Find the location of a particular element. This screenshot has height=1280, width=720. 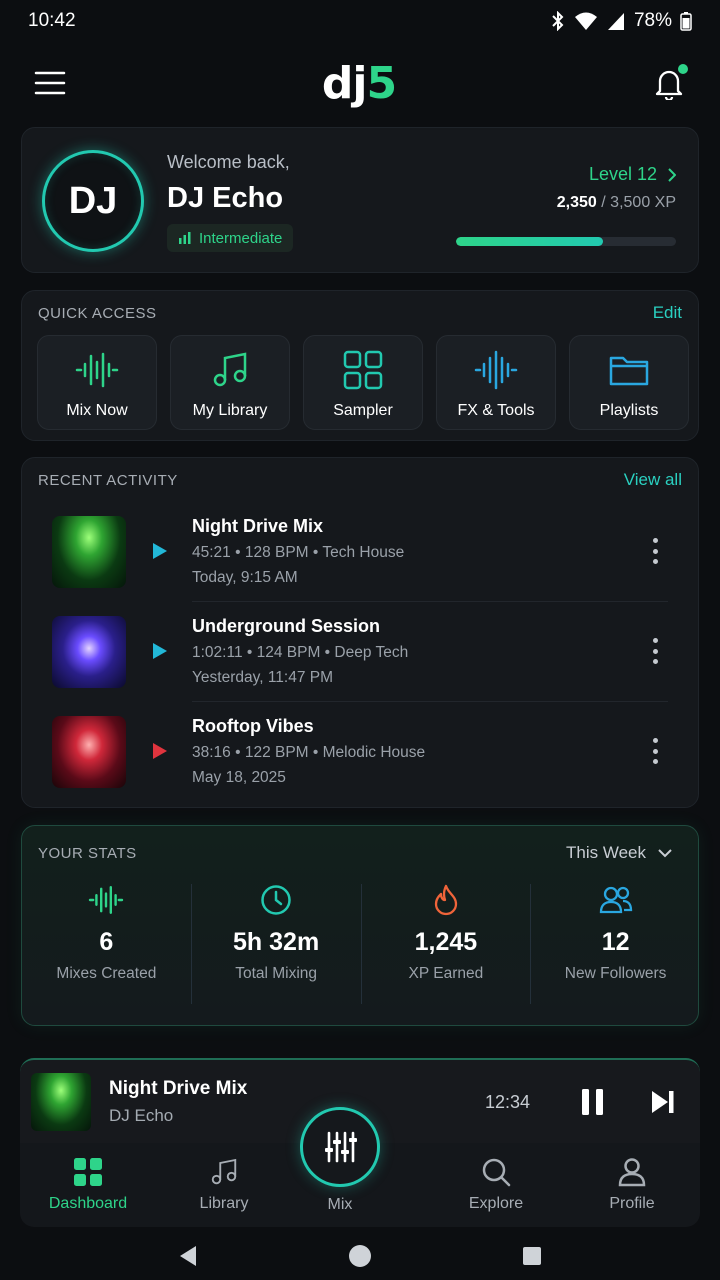

users-icon is located at coordinates (615, 900).